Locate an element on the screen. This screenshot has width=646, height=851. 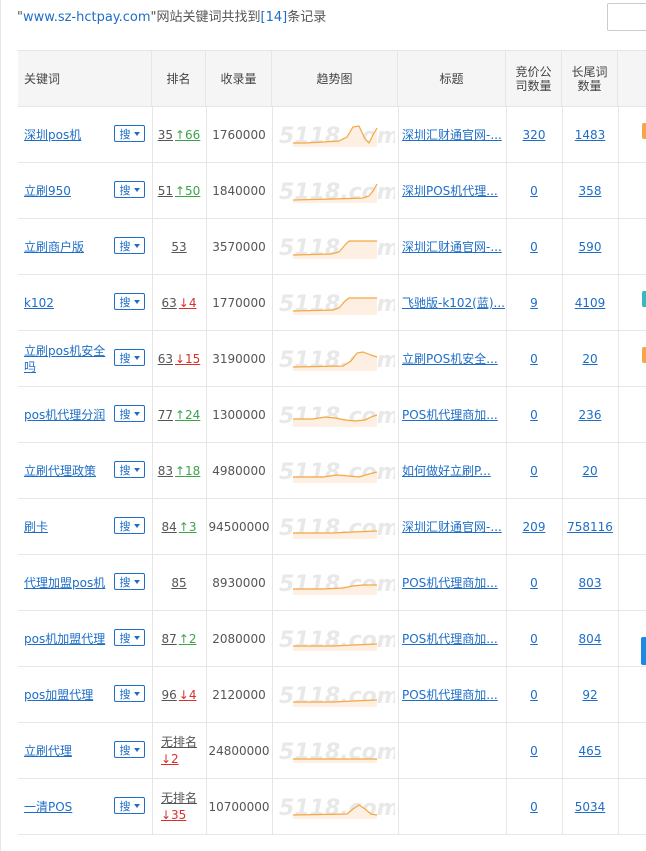
keyword-link: pos加盟代理 is located at coordinates (67, 694).